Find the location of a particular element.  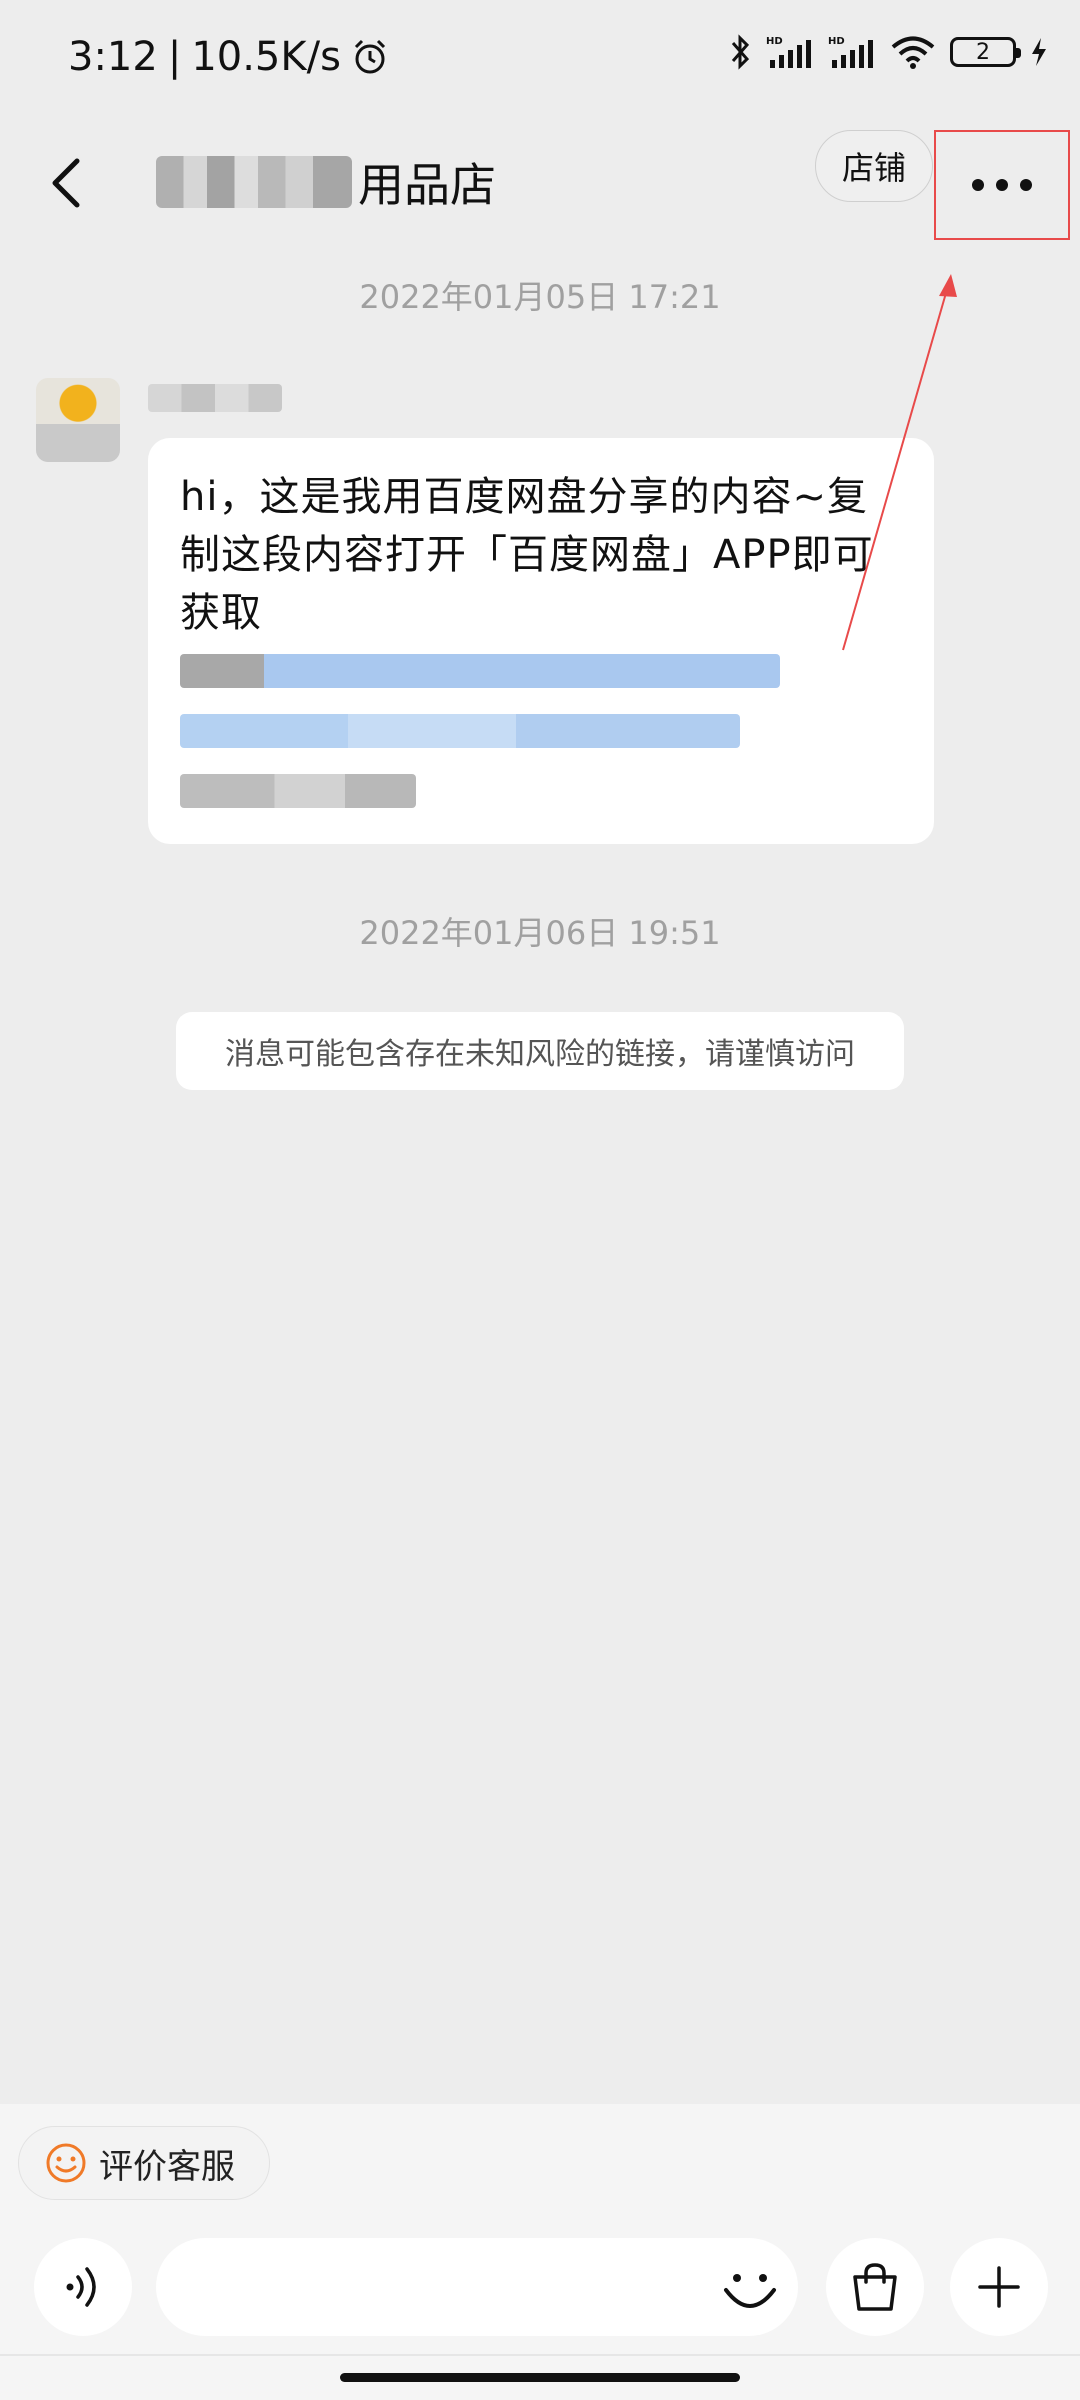

plus-button is located at coordinates (999, 2287).